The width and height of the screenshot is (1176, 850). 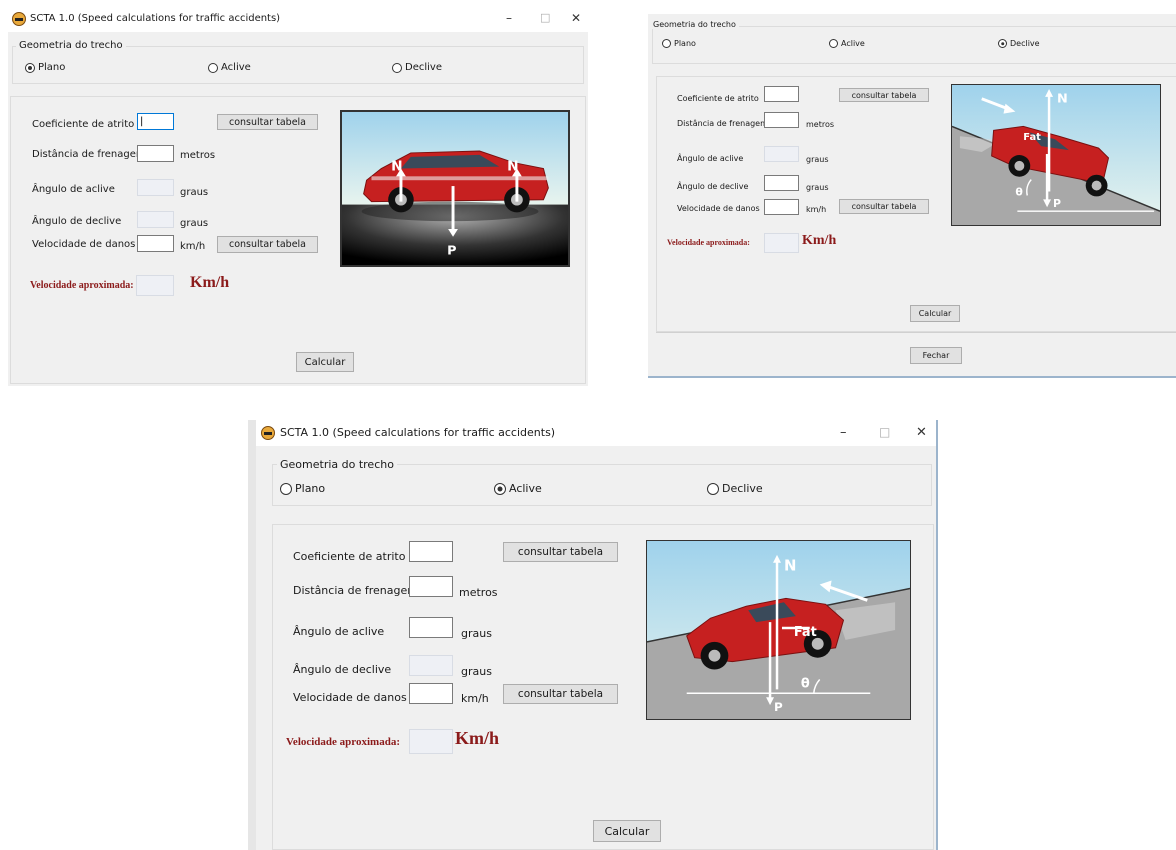 What do you see at coordinates (298, 65) in the screenshot?
I see `geometry-group` at bounding box center [298, 65].